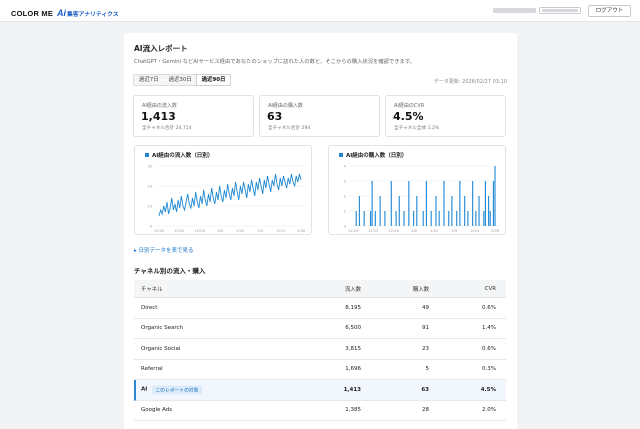  I want to click on data-updated-text: データ更新: 2026/02/27 03:10, so click(470, 82).